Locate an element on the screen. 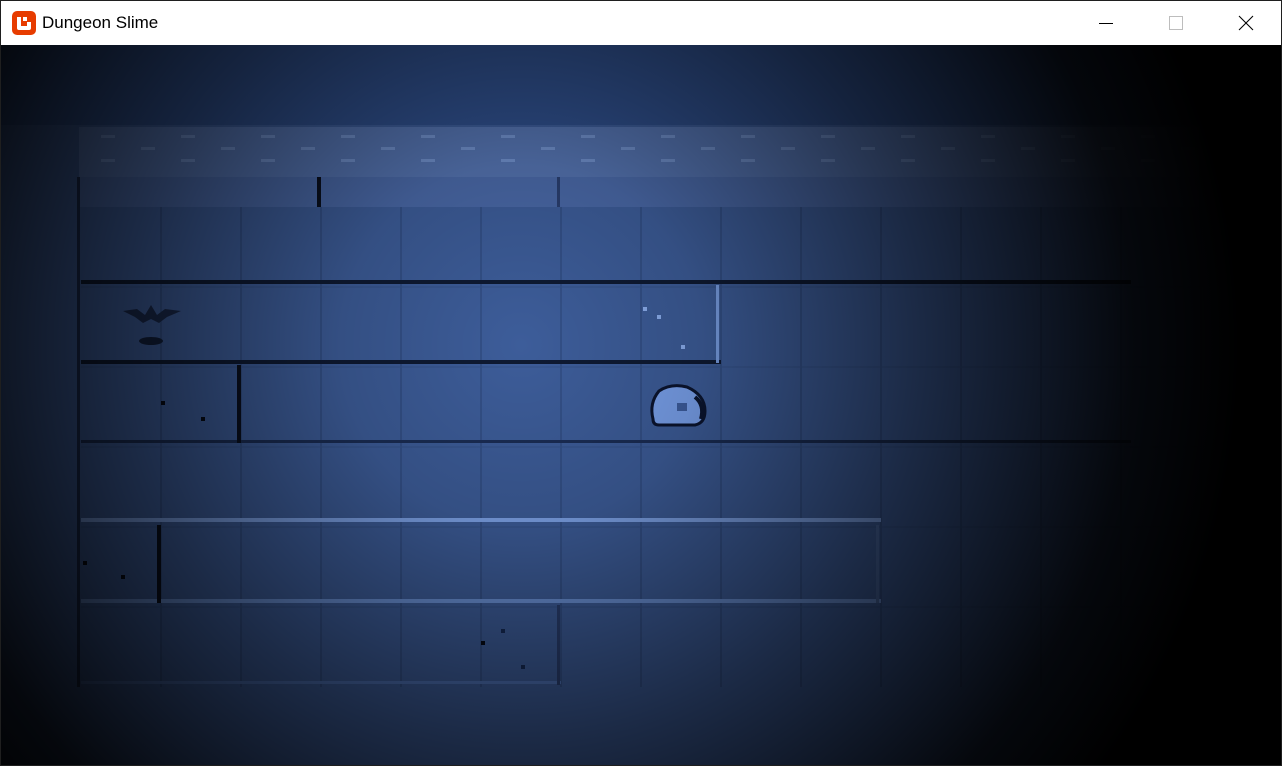 The height and width of the screenshot is (766, 1282). maximize-icon is located at coordinates (1176, 23).